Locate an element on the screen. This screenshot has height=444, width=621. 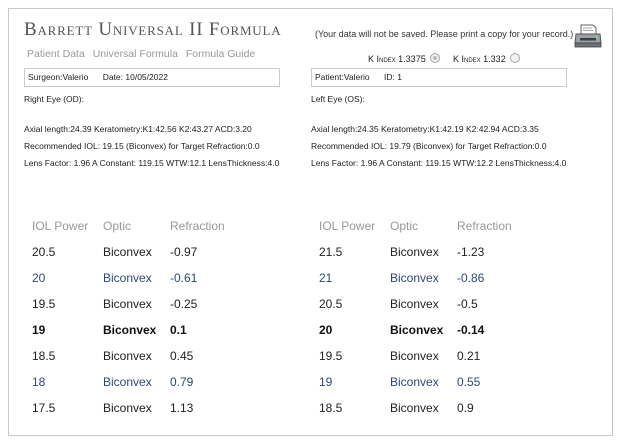
right-row-refraction: -0.25 is located at coordinates (184, 304).